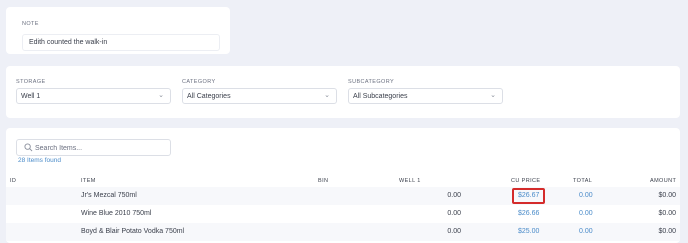  What do you see at coordinates (109, 195) in the screenshot?
I see `item-name: Jr's Mezcal 750ml` at bounding box center [109, 195].